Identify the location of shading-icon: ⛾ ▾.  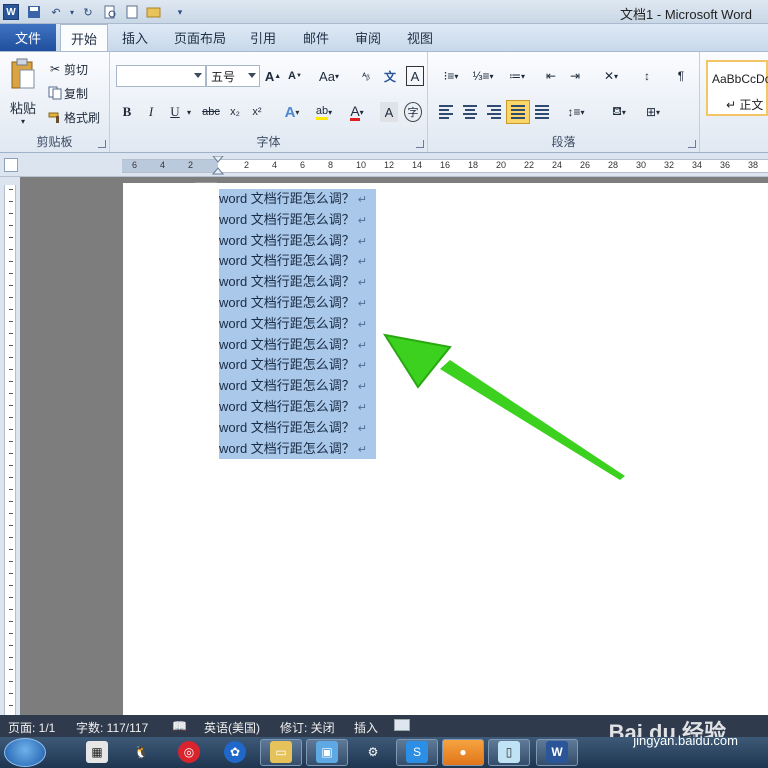
(619, 112).